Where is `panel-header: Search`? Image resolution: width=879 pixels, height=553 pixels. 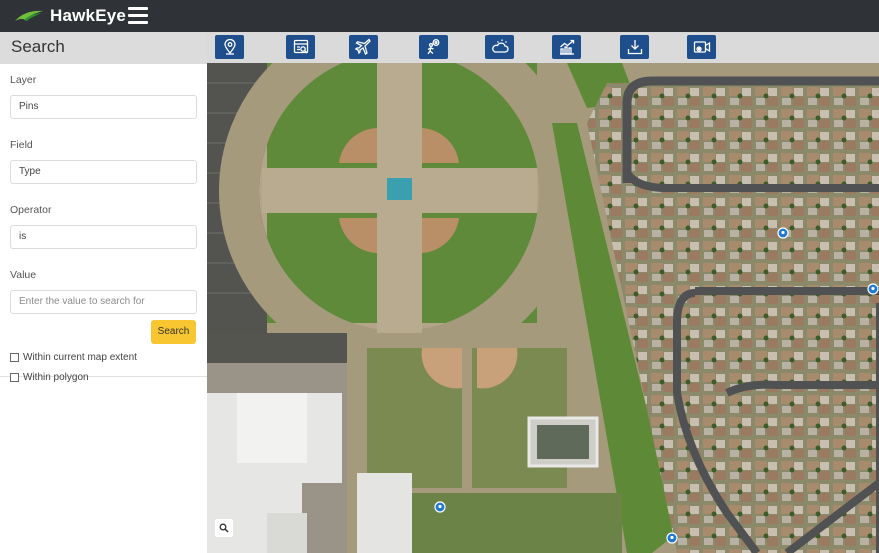
panel-header: Search is located at coordinates (103, 48).